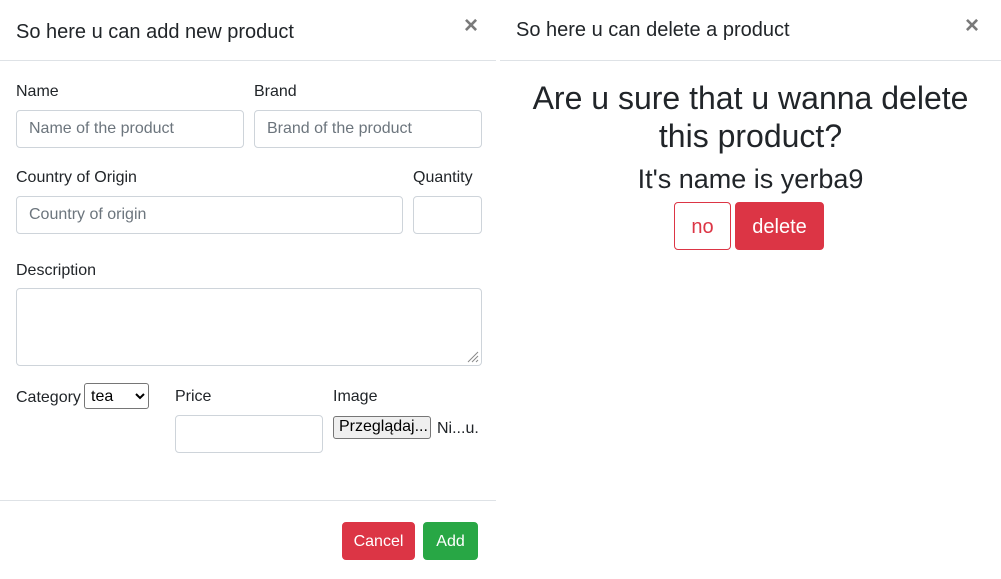 This screenshot has width=1001, height=579. I want to click on modal-footer-divider, so click(248, 500).